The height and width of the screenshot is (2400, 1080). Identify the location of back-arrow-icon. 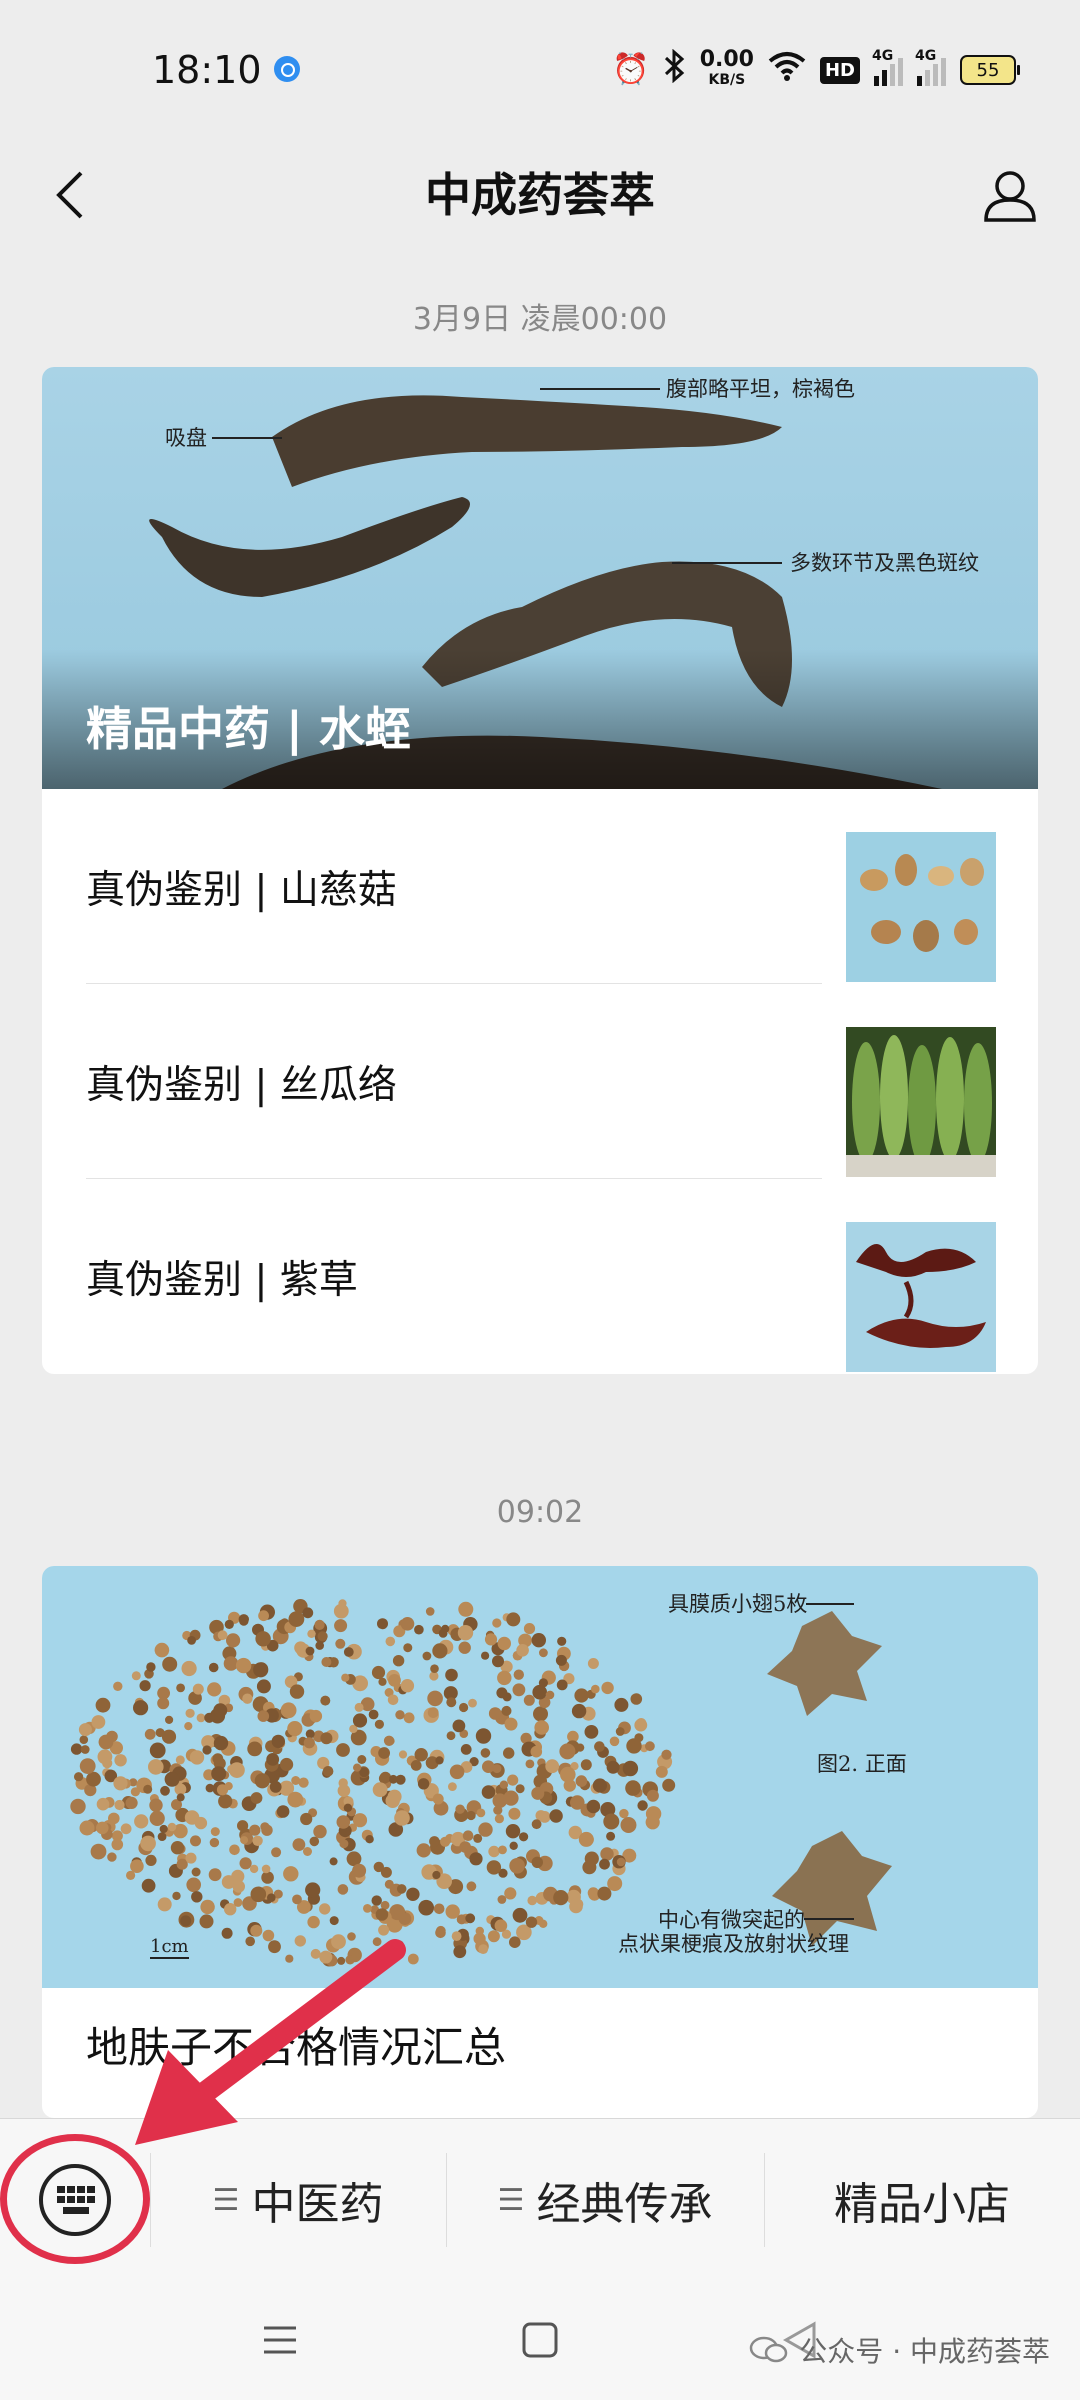
(69, 195).